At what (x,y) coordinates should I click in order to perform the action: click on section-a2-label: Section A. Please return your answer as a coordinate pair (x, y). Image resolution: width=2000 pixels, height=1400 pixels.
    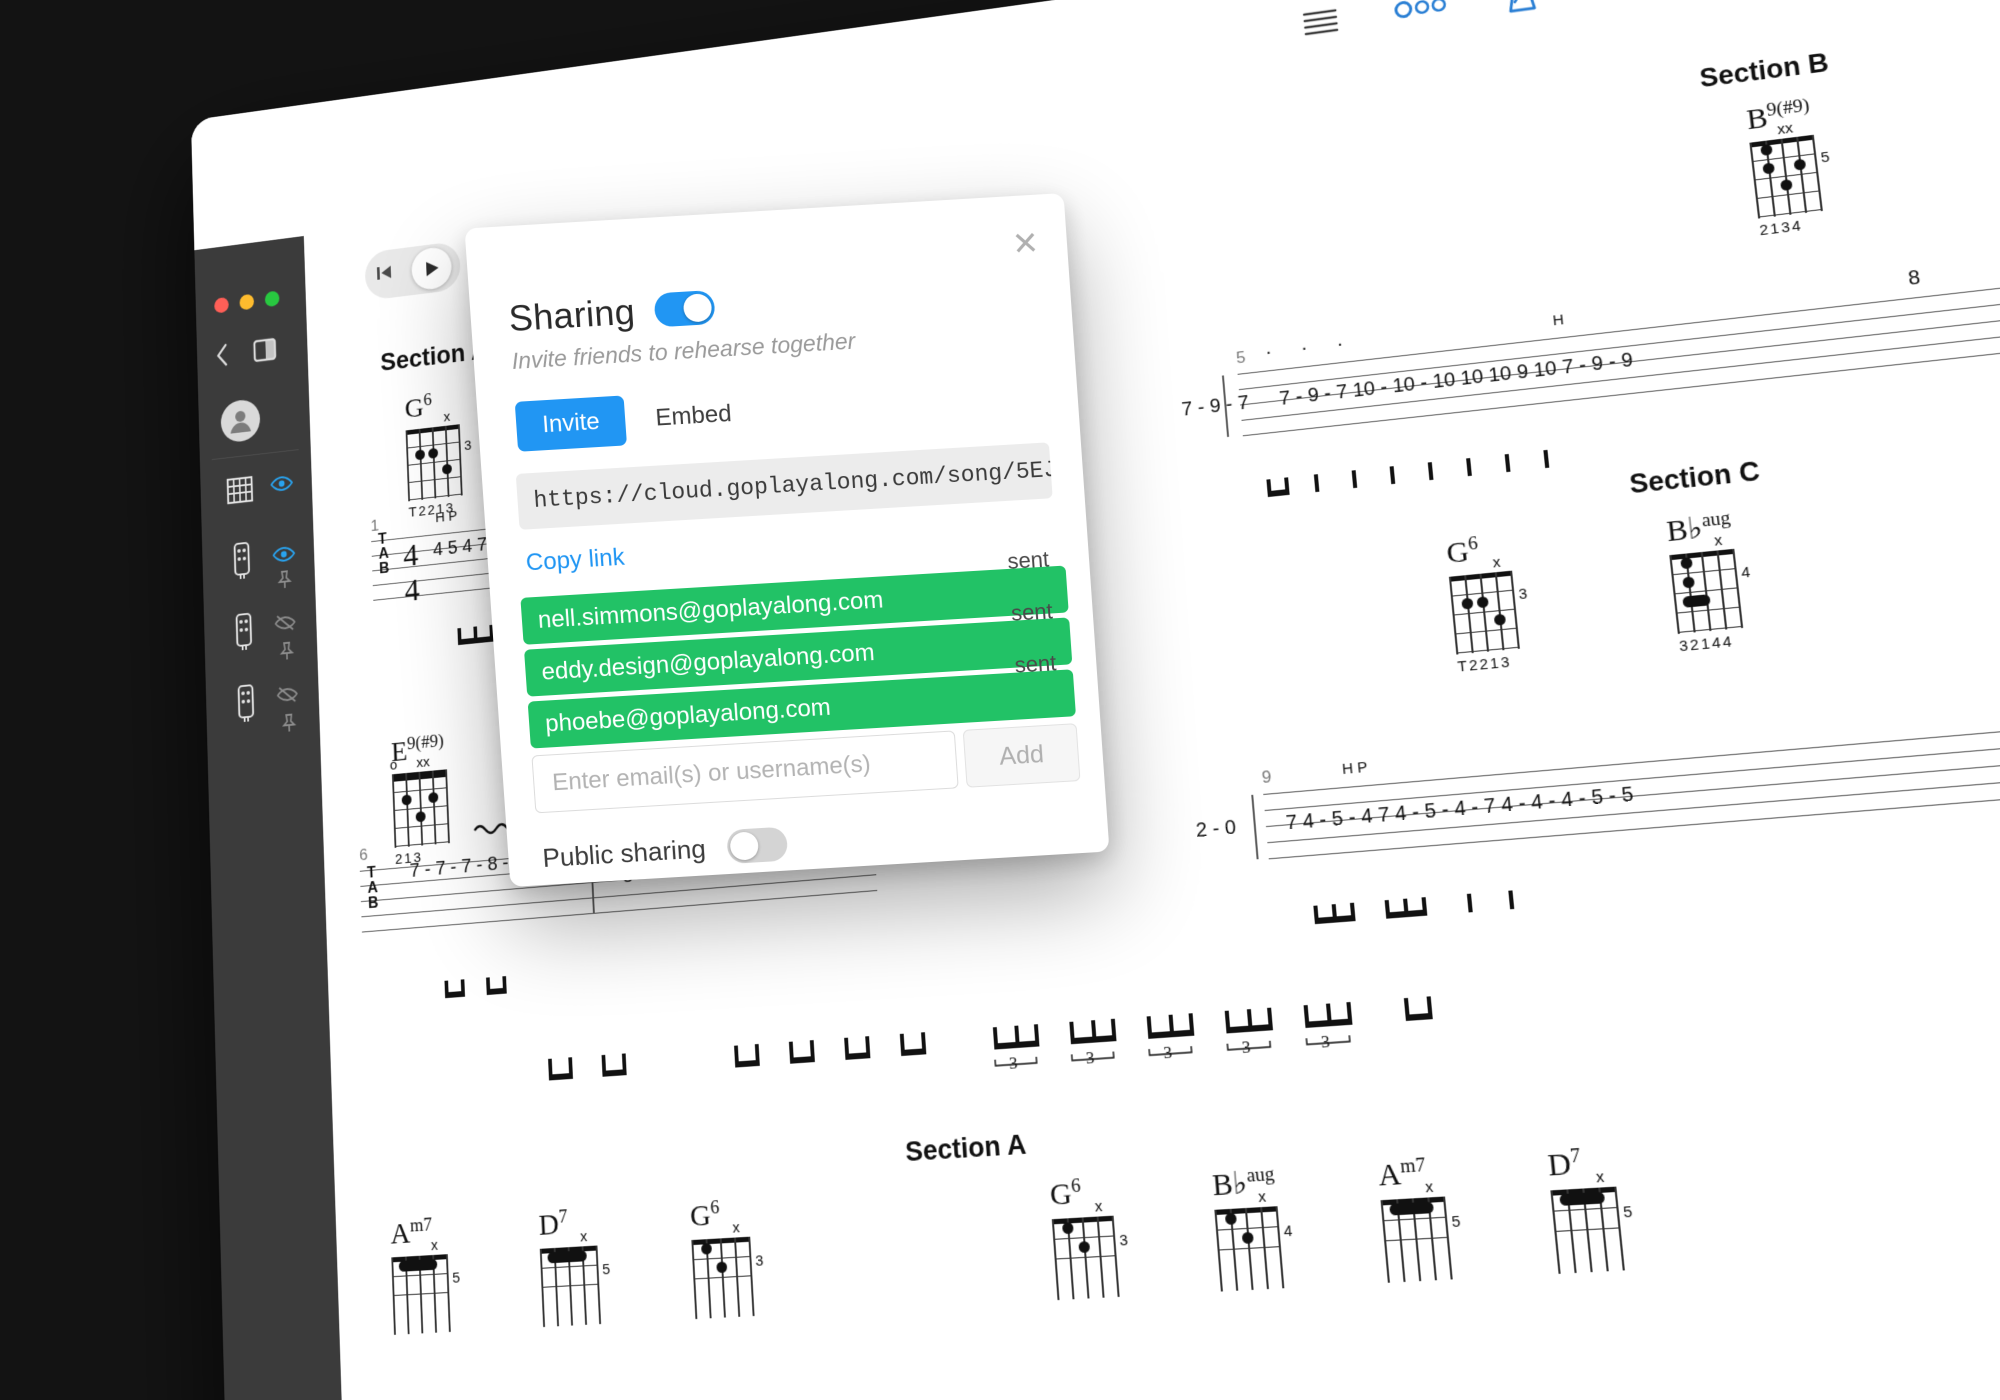
    Looking at the image, I should click on (966, 1148).